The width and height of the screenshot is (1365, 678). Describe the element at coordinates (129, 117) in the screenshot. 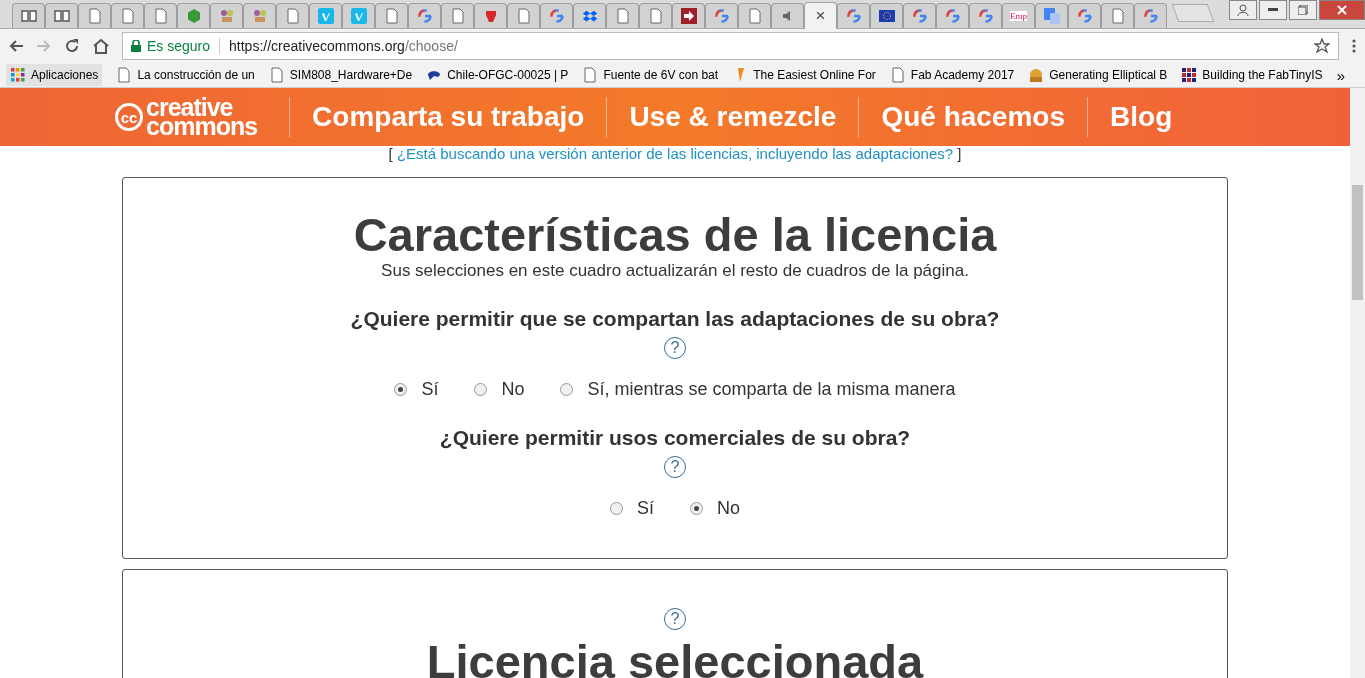

I see `cc-logo-icon: cc` at that location.